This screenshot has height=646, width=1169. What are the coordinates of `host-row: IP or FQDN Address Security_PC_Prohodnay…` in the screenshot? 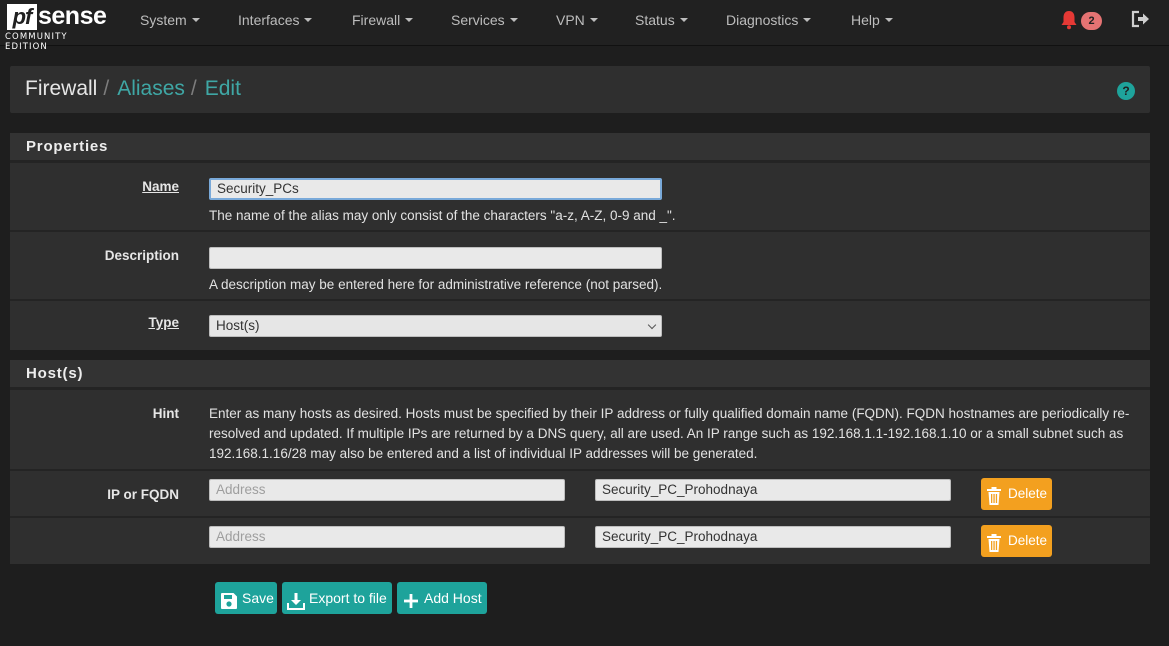 It's located at (580, 492).